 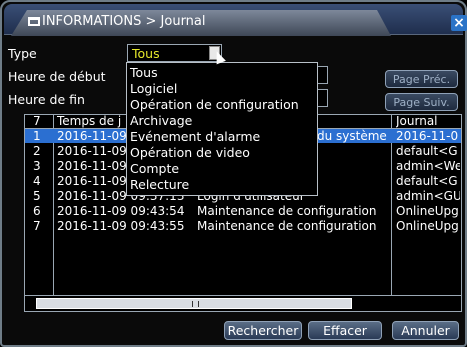 What do you see at coordinates (37, 181) in the screenshot?
I see `row-index: 4` at bounding box center [37, 181].